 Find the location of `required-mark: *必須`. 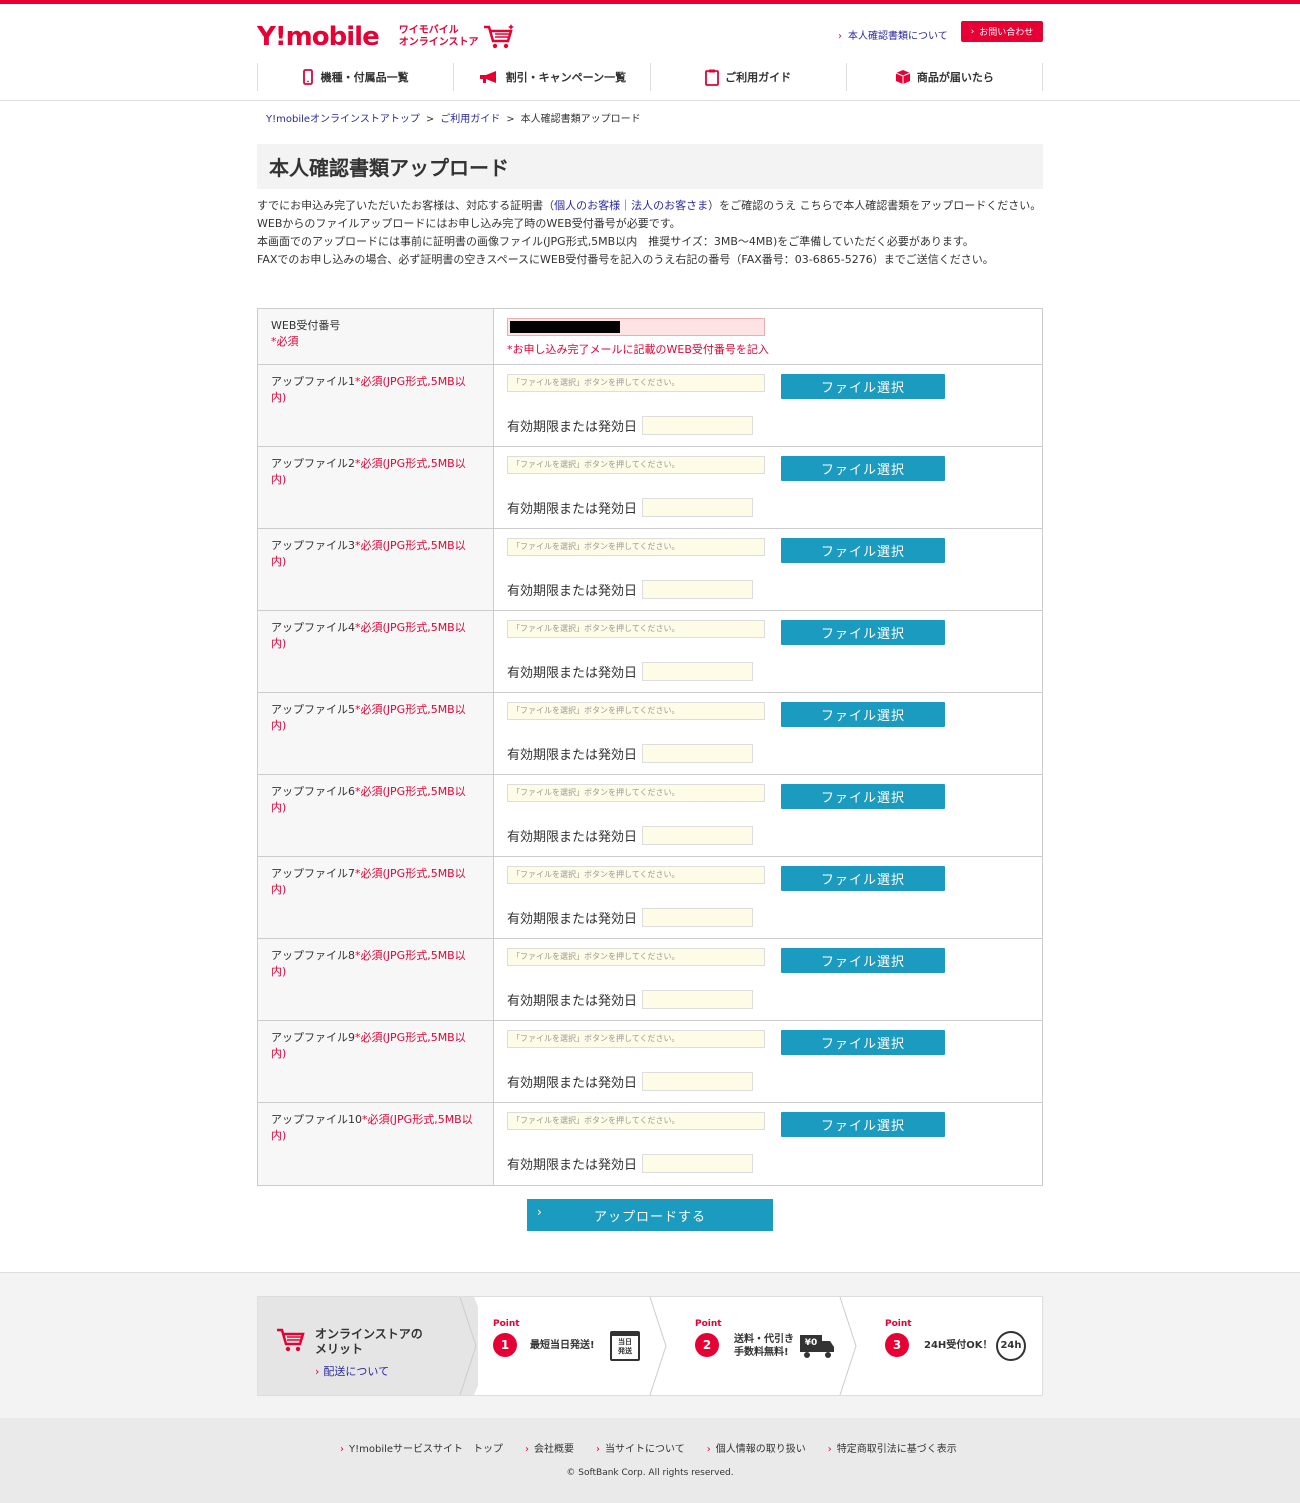

required-mark: *必須 is located at coordinates (285, 341).